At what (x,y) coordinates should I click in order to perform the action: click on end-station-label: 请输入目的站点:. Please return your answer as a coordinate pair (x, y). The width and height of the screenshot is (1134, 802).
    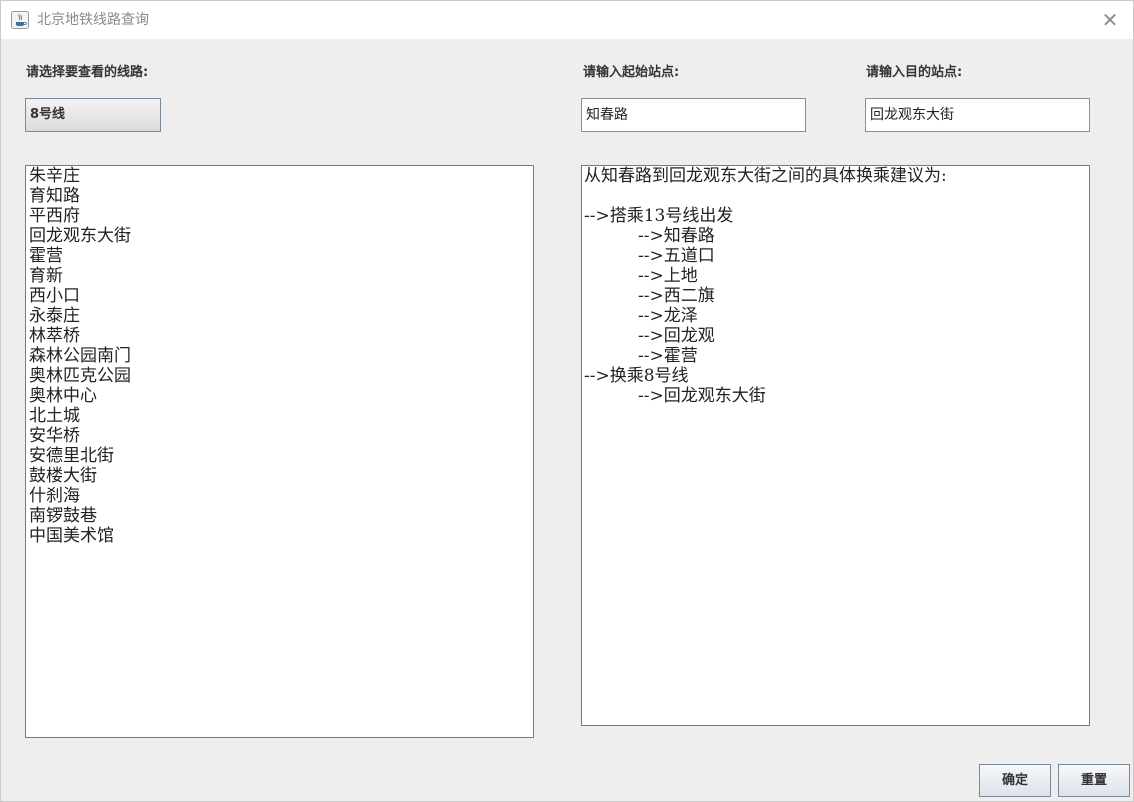
    Looking at the image, I should click on (914, 72).